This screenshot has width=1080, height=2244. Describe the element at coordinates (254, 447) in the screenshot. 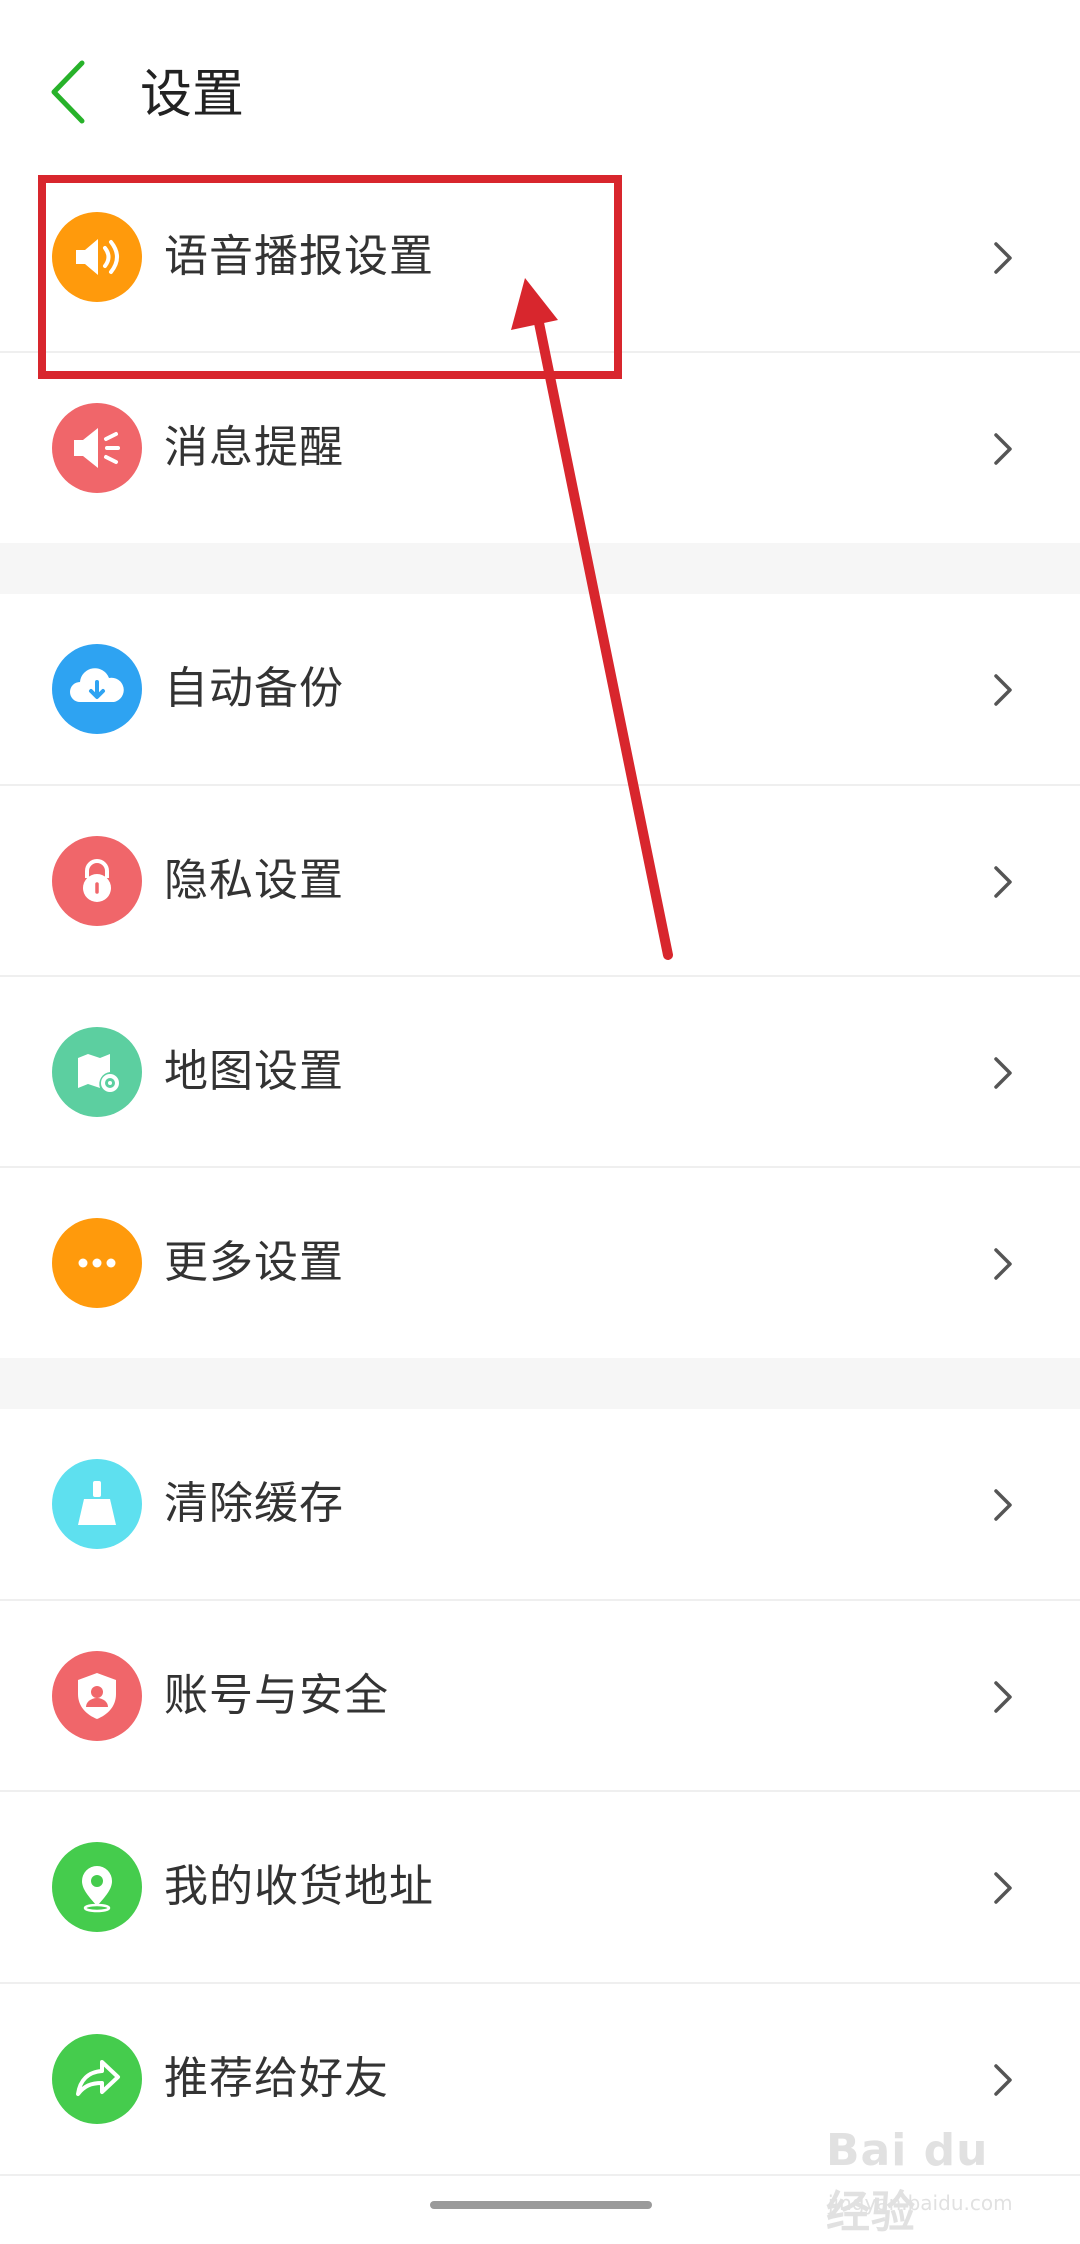

I see `settings-item-label: 消息提醒` at that location.